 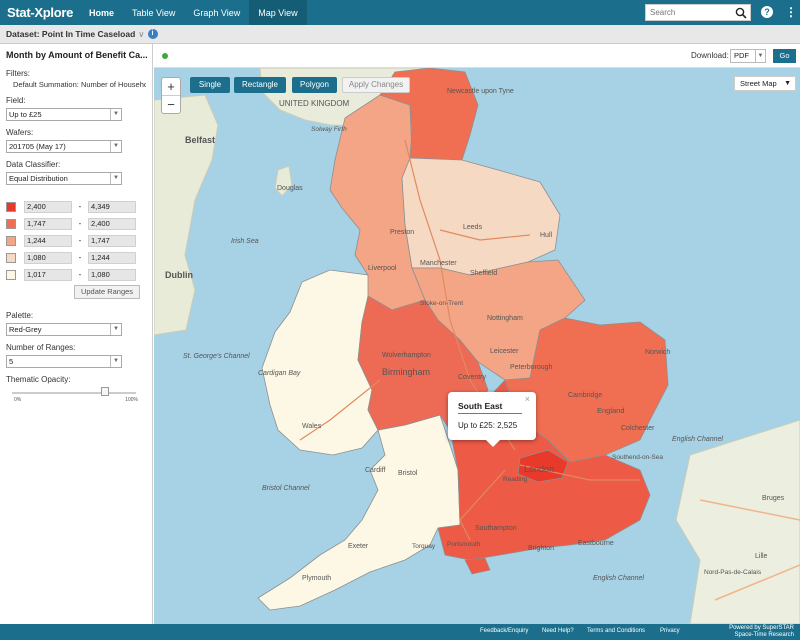 I want to click on zoom-out-button: −, so click(x=171, y=105).